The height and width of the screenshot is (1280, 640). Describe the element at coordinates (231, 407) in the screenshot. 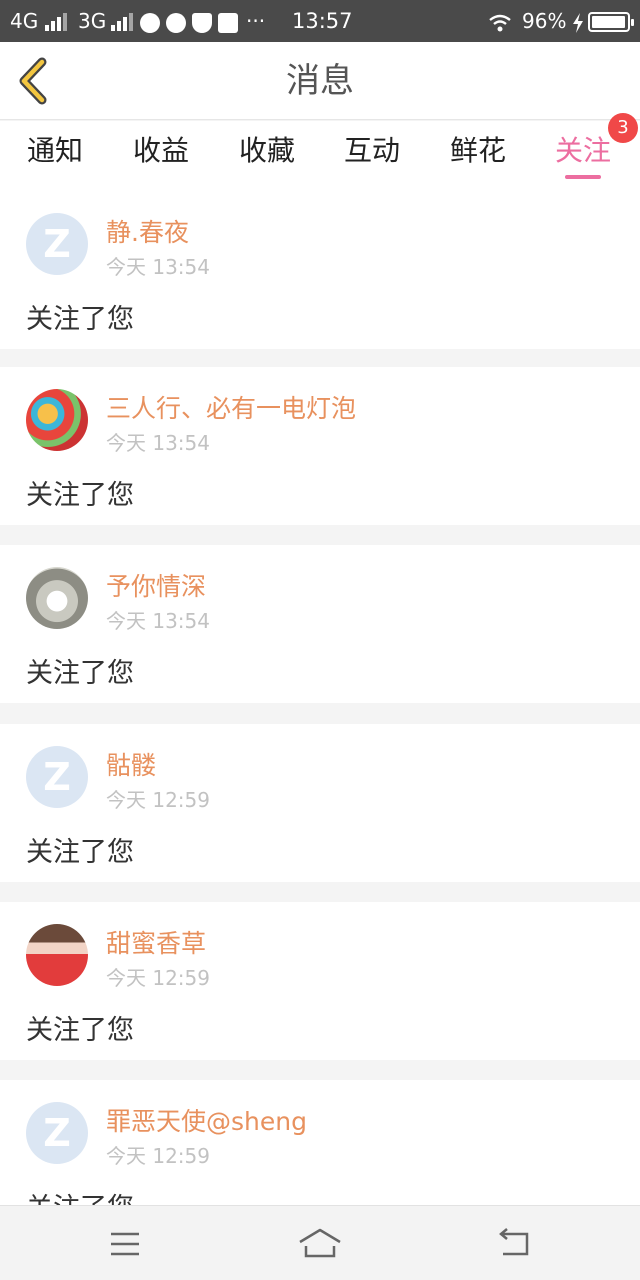

I see `user-name: 三人行、必有一电灯泡` at that location.